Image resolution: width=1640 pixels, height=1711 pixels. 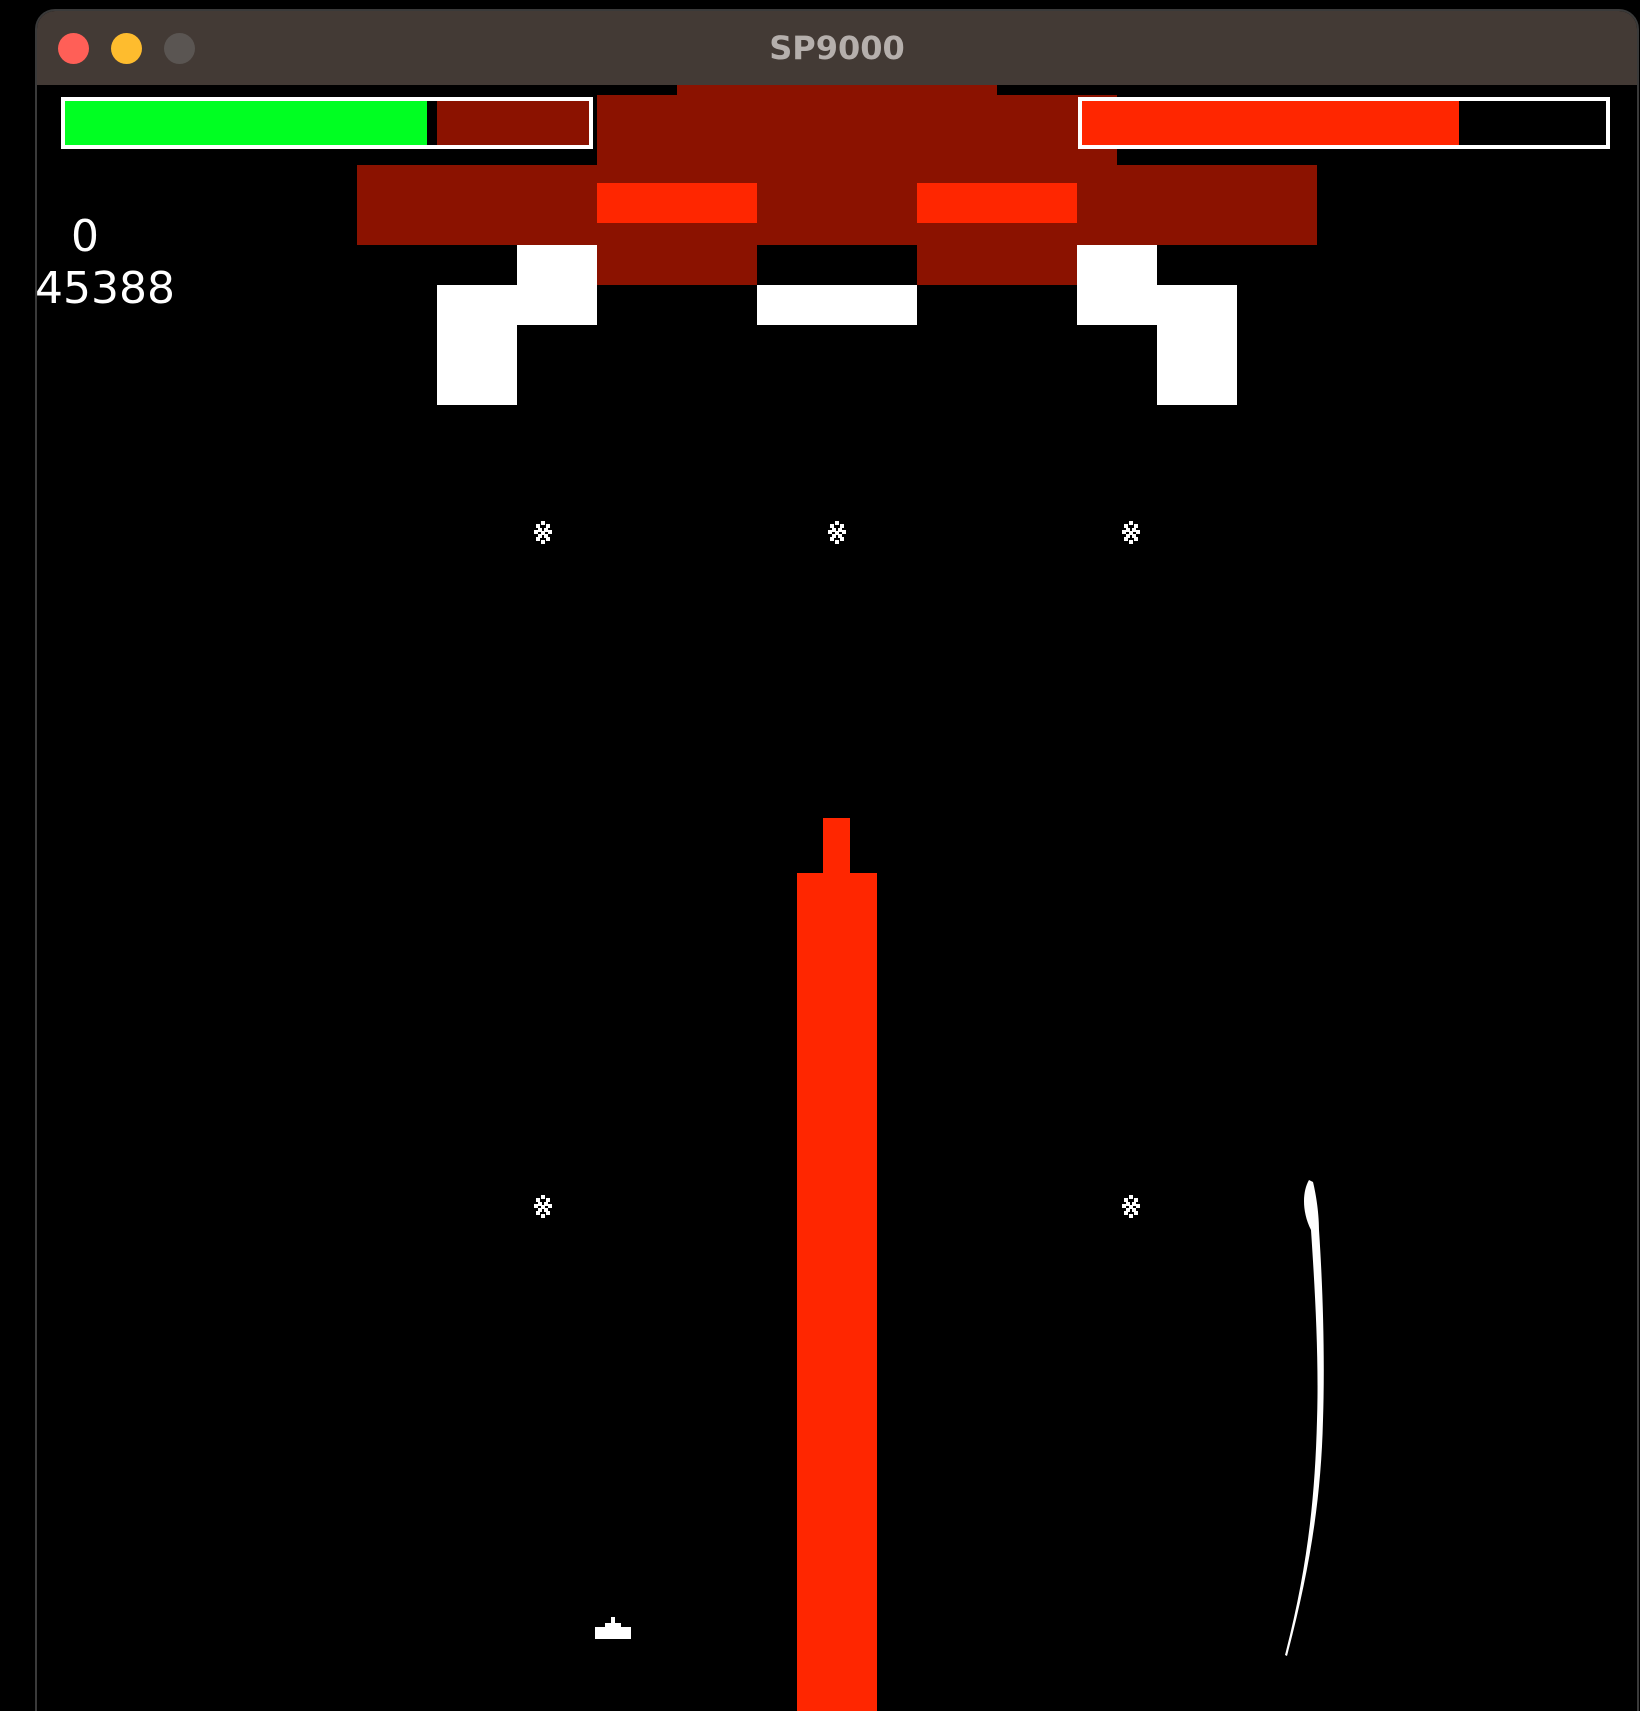 What do you see at coordinates (997, 203) in the screenshot?
I see `boss-eye-right` at bounding box center [997, 203].